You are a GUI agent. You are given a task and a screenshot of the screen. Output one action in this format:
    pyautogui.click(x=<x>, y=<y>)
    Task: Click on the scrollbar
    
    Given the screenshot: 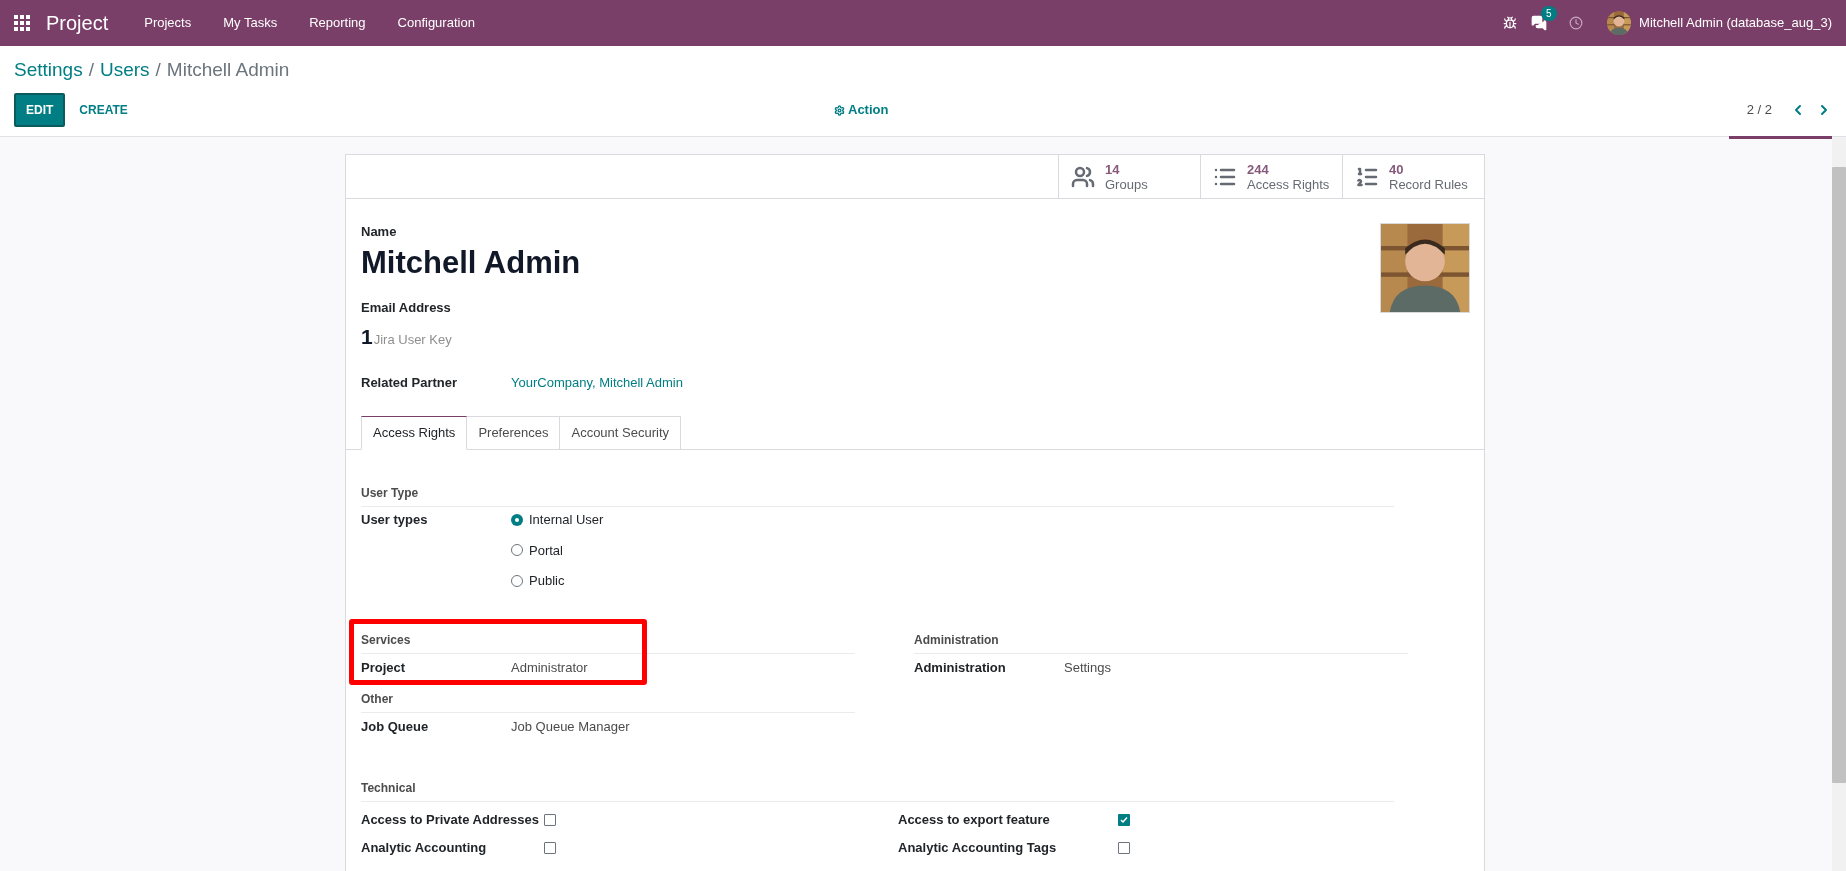 What is the action you would take?
    pyautogui.click(x=1839, y=504)
    